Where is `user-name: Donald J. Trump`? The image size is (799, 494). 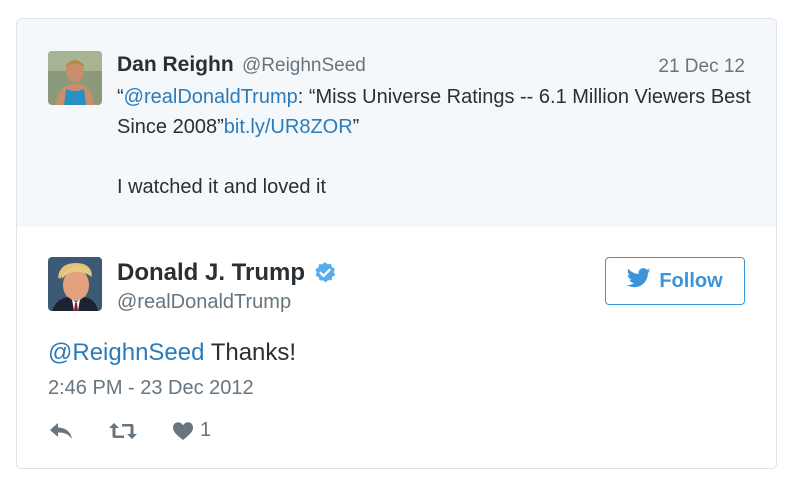 user-name: Donald J. Trump is located at coordinates (211, 273).